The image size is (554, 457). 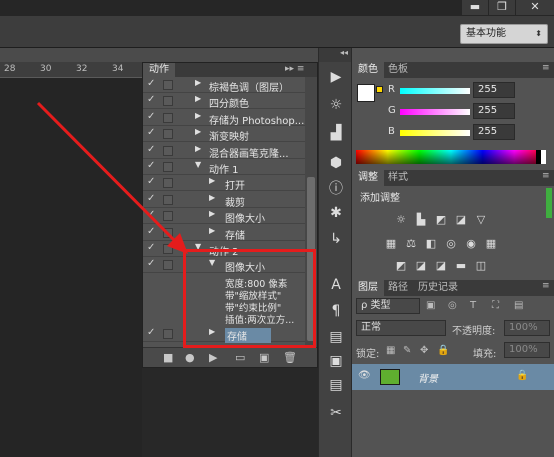 I want to click on tools-column: ◂◂ ▶ ☼ ▟ ⬢ ⓘ ✱ ↳ A ¶ ▤ ▣ ▤ ✂, so click(x=335, y=252).